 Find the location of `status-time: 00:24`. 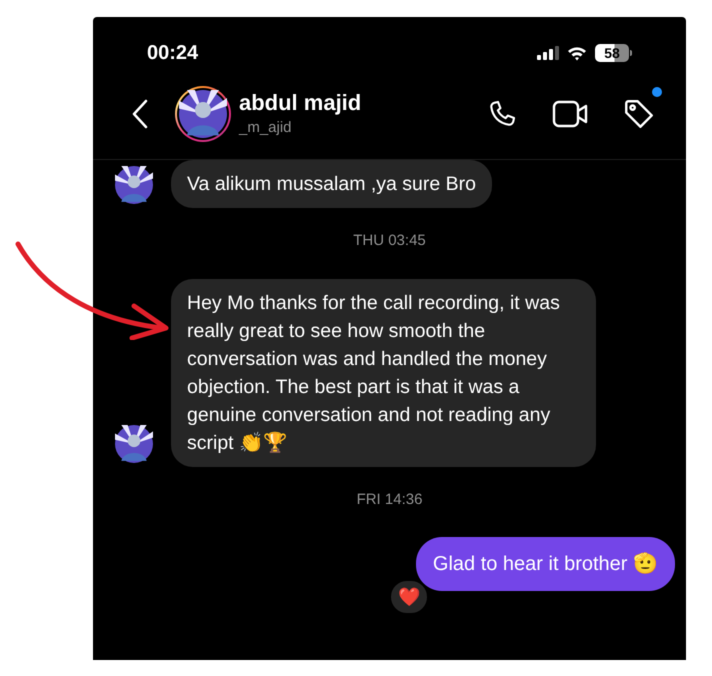

status-time: 00:24 is located at coordinates (172, 53).